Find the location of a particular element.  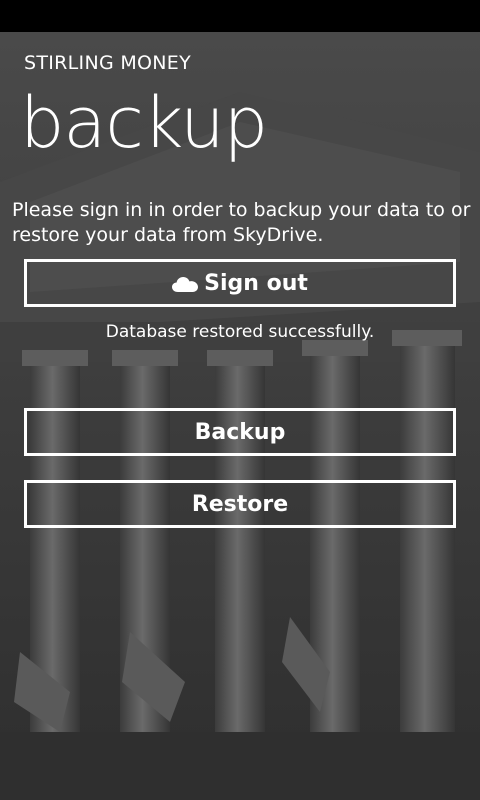

system-status-bar is located at coordinates (240, 16).